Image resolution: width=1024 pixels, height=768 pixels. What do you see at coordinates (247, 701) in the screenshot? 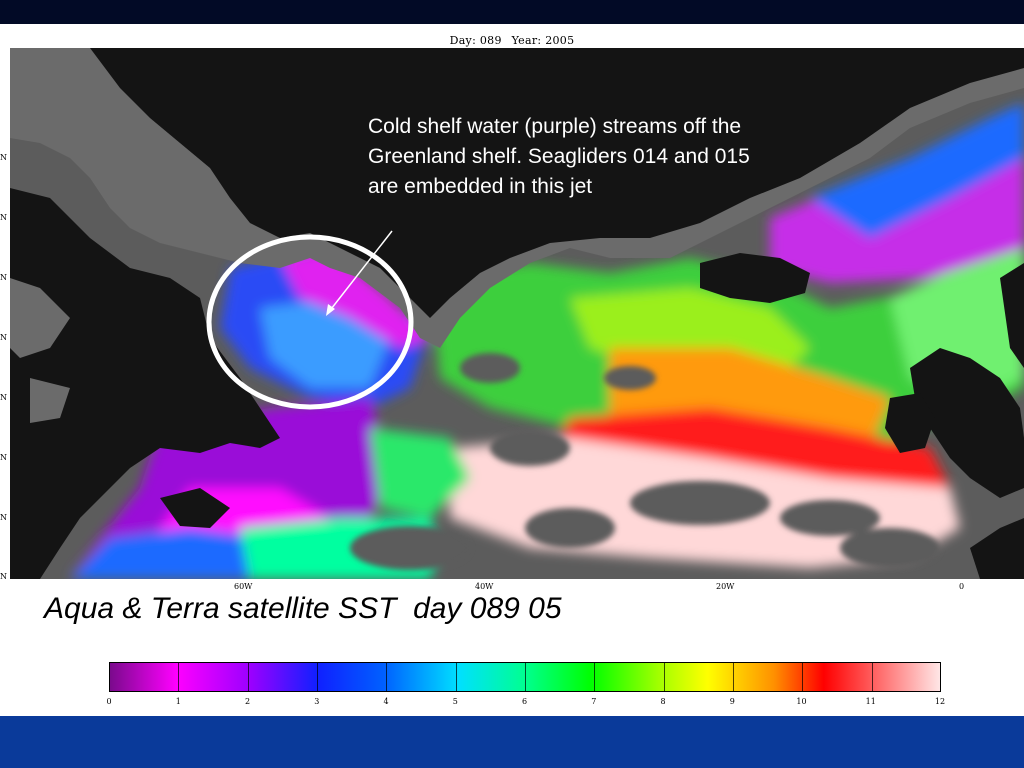
I see `colorbar-tick-label: 2` at bounding box center [247, 701].